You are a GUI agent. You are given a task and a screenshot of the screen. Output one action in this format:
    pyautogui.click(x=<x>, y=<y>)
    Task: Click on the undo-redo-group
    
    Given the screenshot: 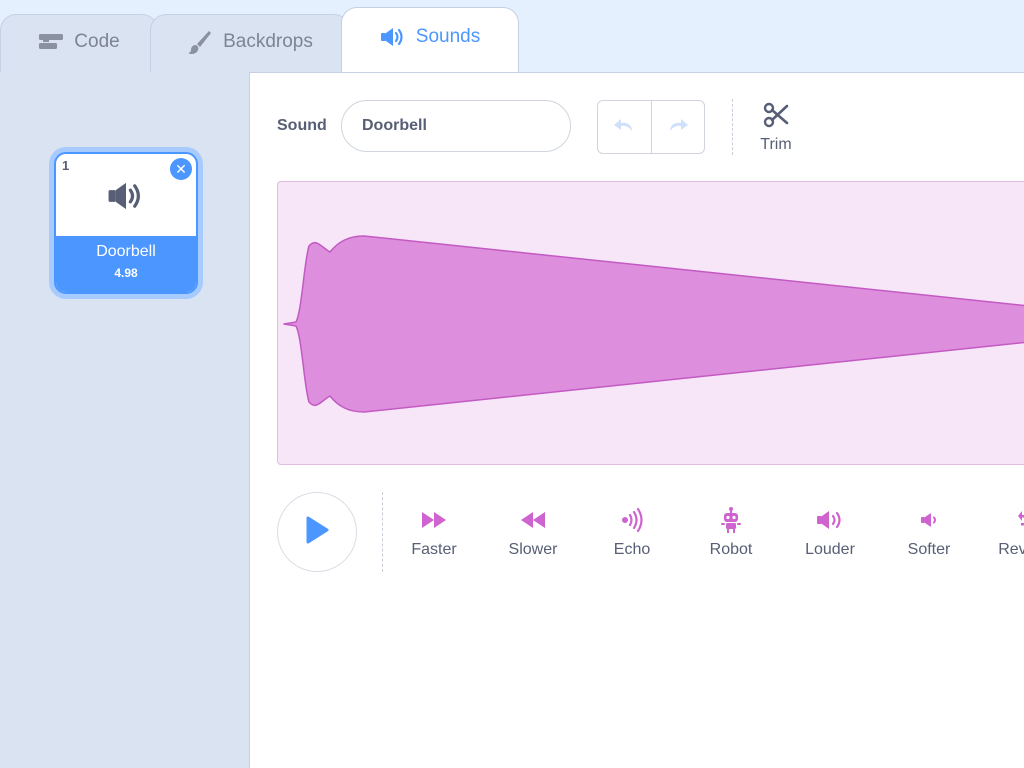 What is the action you would take?
    pyautogui.click(x=651, y=127)
    